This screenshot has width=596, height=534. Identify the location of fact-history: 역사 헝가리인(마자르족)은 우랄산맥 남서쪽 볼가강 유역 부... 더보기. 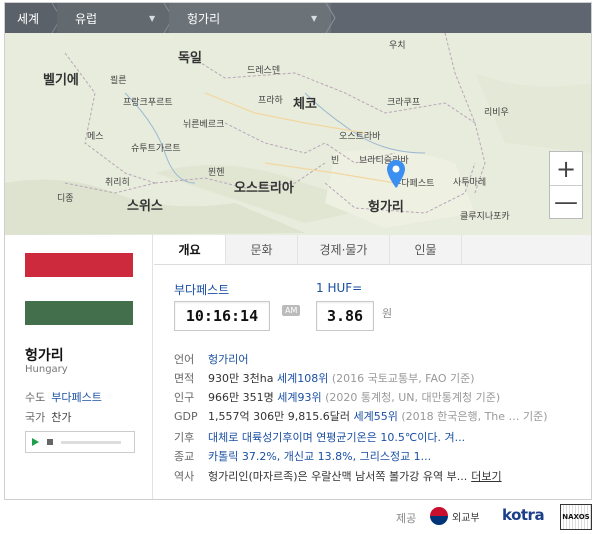
(338, 476).